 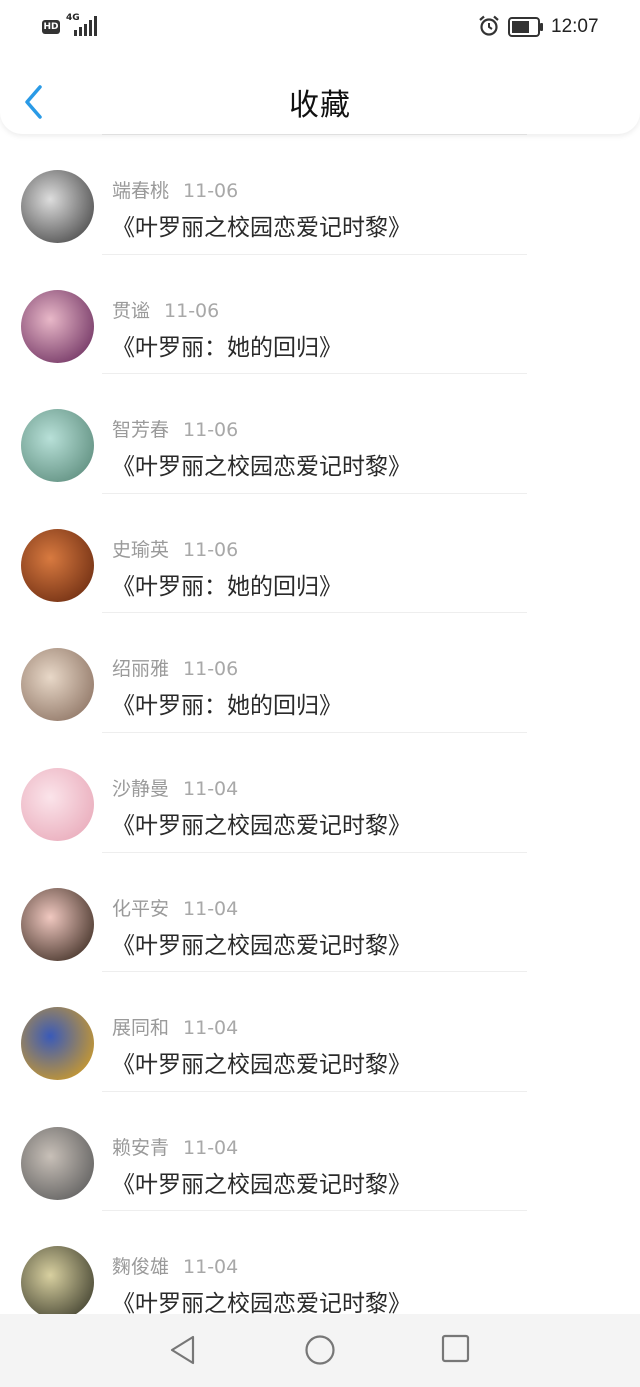 What do you see at coordinates (140, 191) in the screenshot?
I see `user-name: 端春桃` at bounding box center [140, 191].